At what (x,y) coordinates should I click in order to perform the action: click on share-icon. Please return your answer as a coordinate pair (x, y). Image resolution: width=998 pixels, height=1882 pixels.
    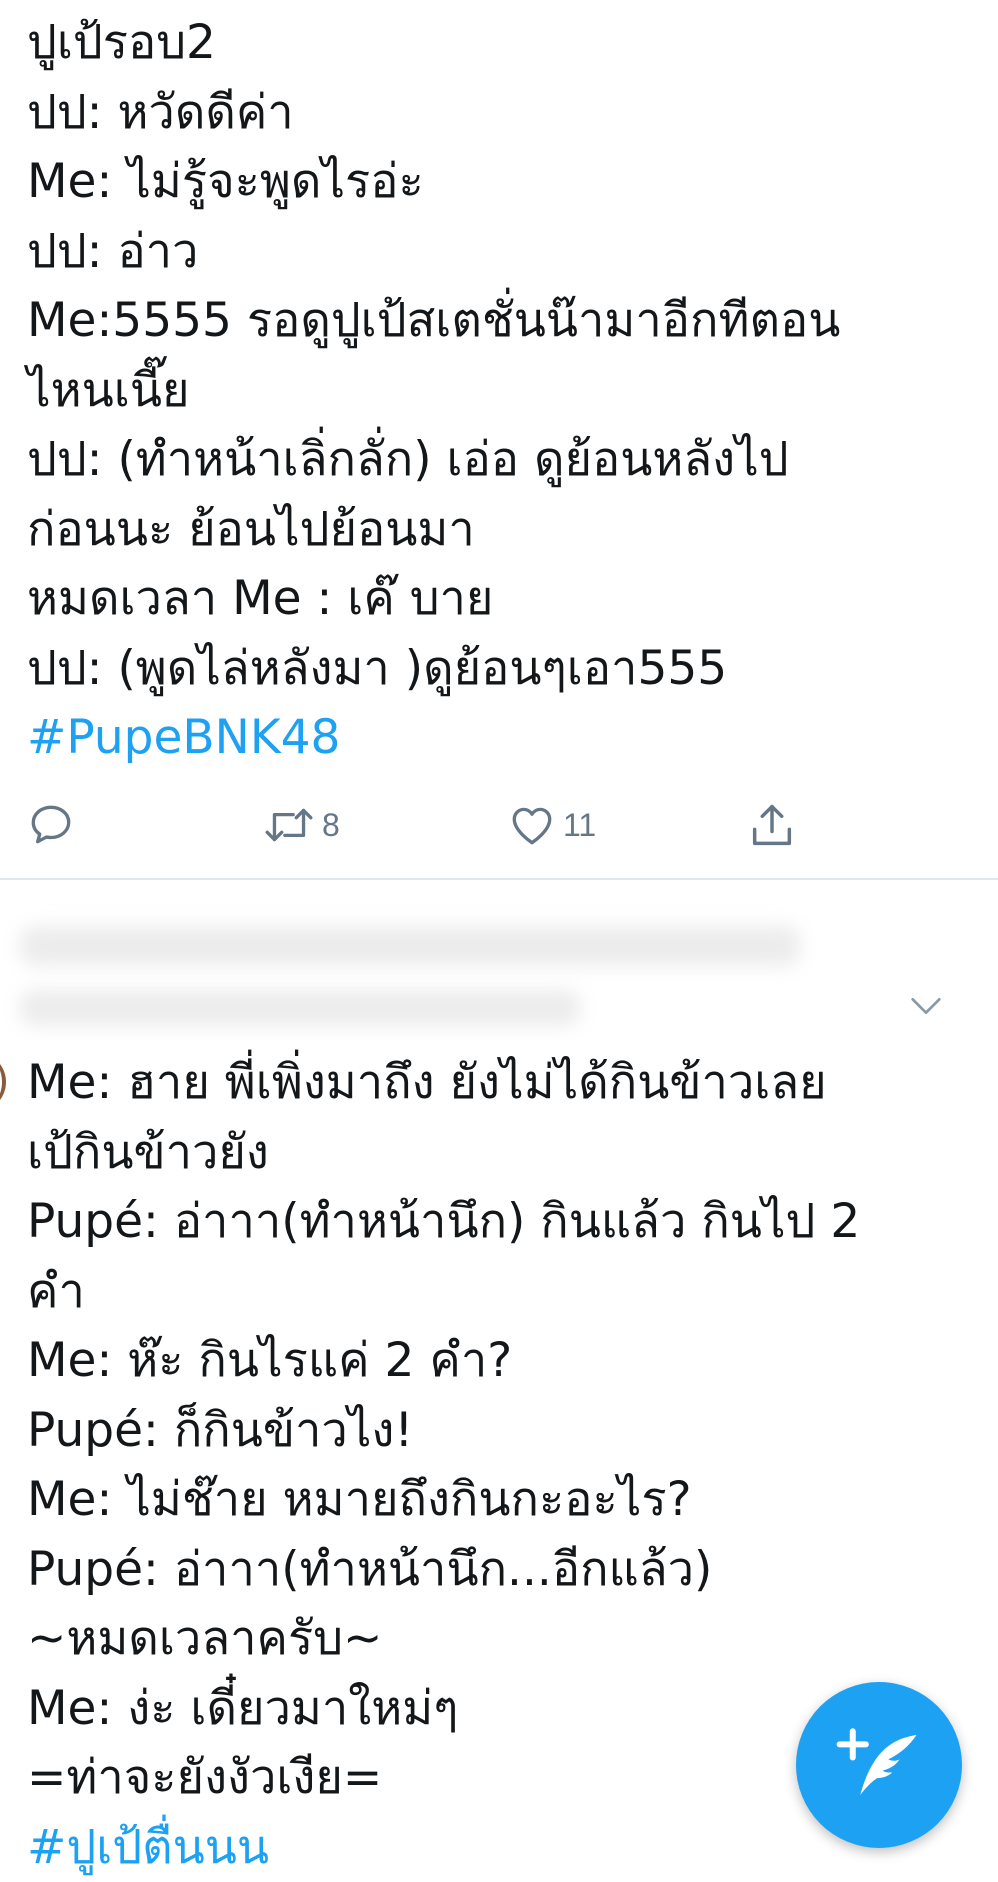
    Looking at the image, I should click on (772, 825).